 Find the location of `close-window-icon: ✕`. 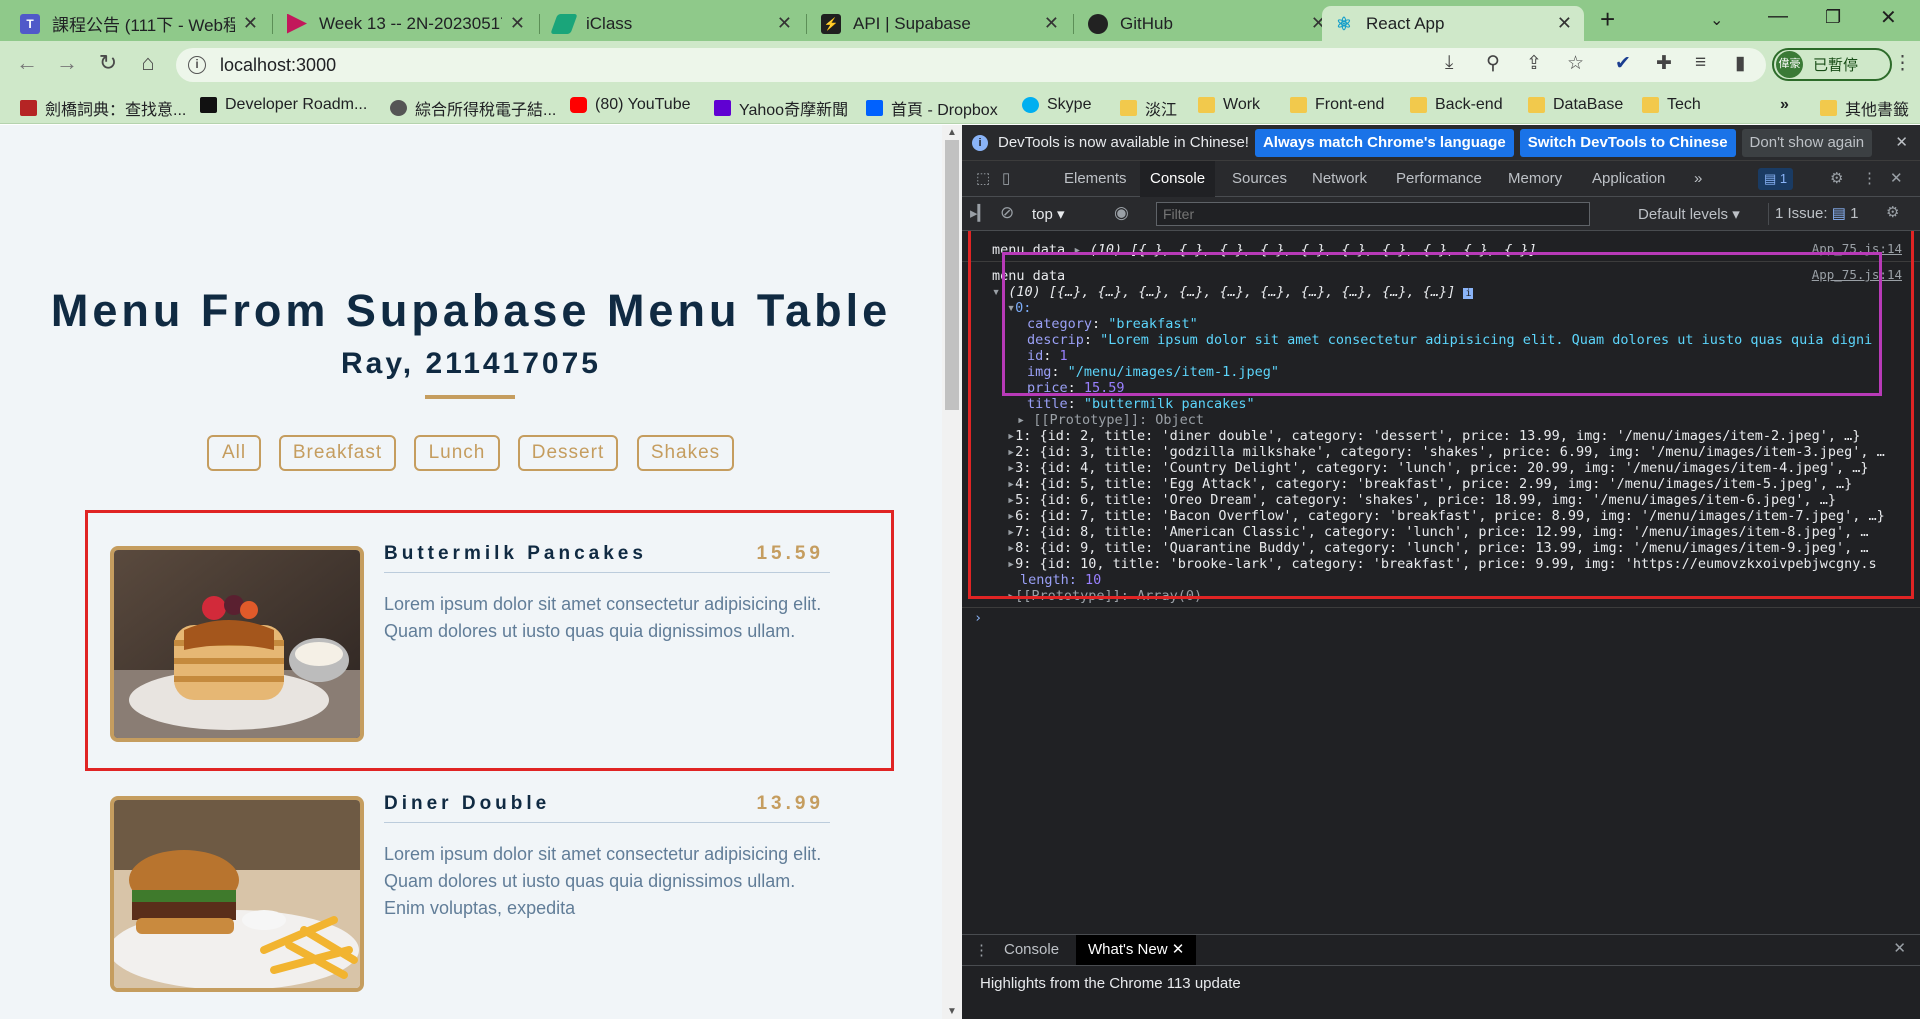

close-window-icon: ✕ is located at coordinates (1888, 17).